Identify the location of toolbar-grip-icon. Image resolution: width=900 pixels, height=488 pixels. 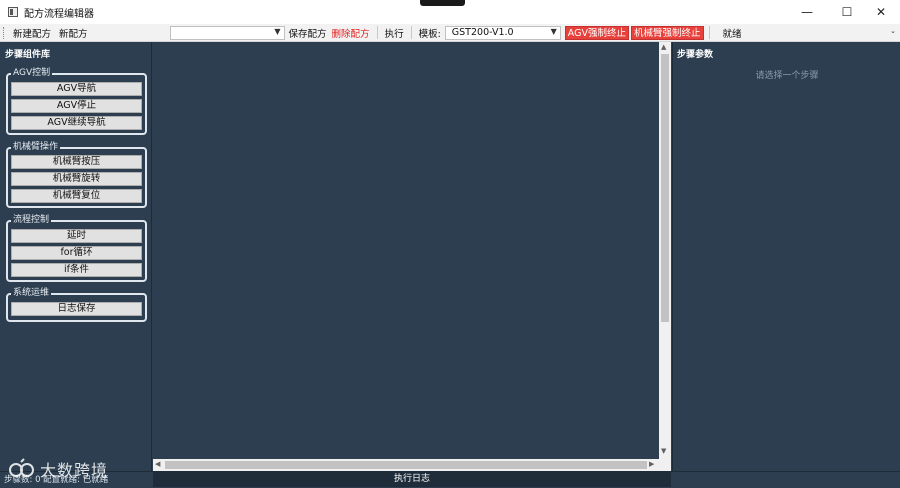
(4, 32).